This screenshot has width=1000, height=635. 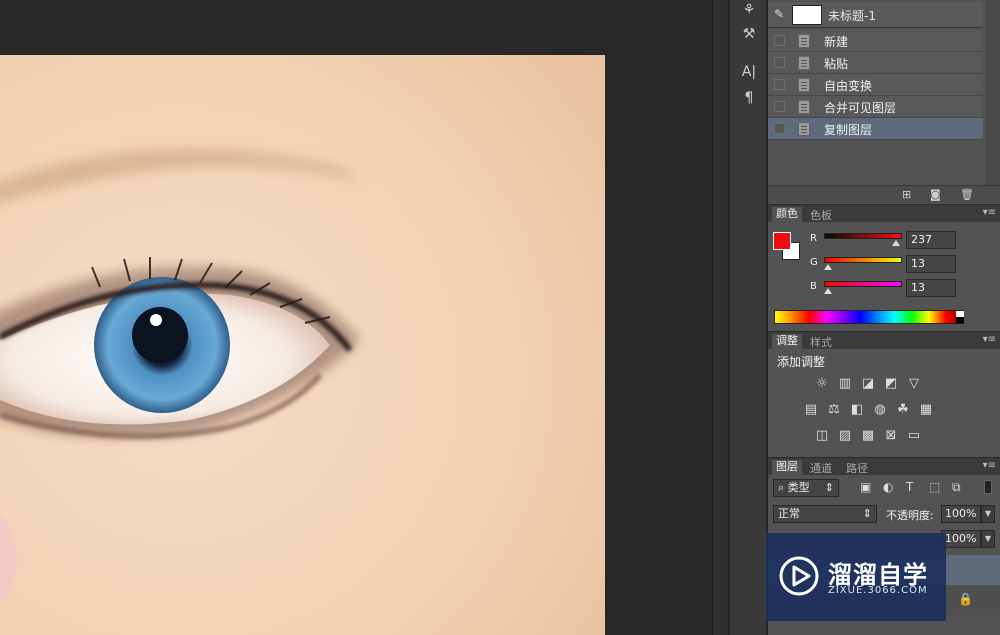 I want to click on tab-swatches: 色板, so click(x=821, y=215).